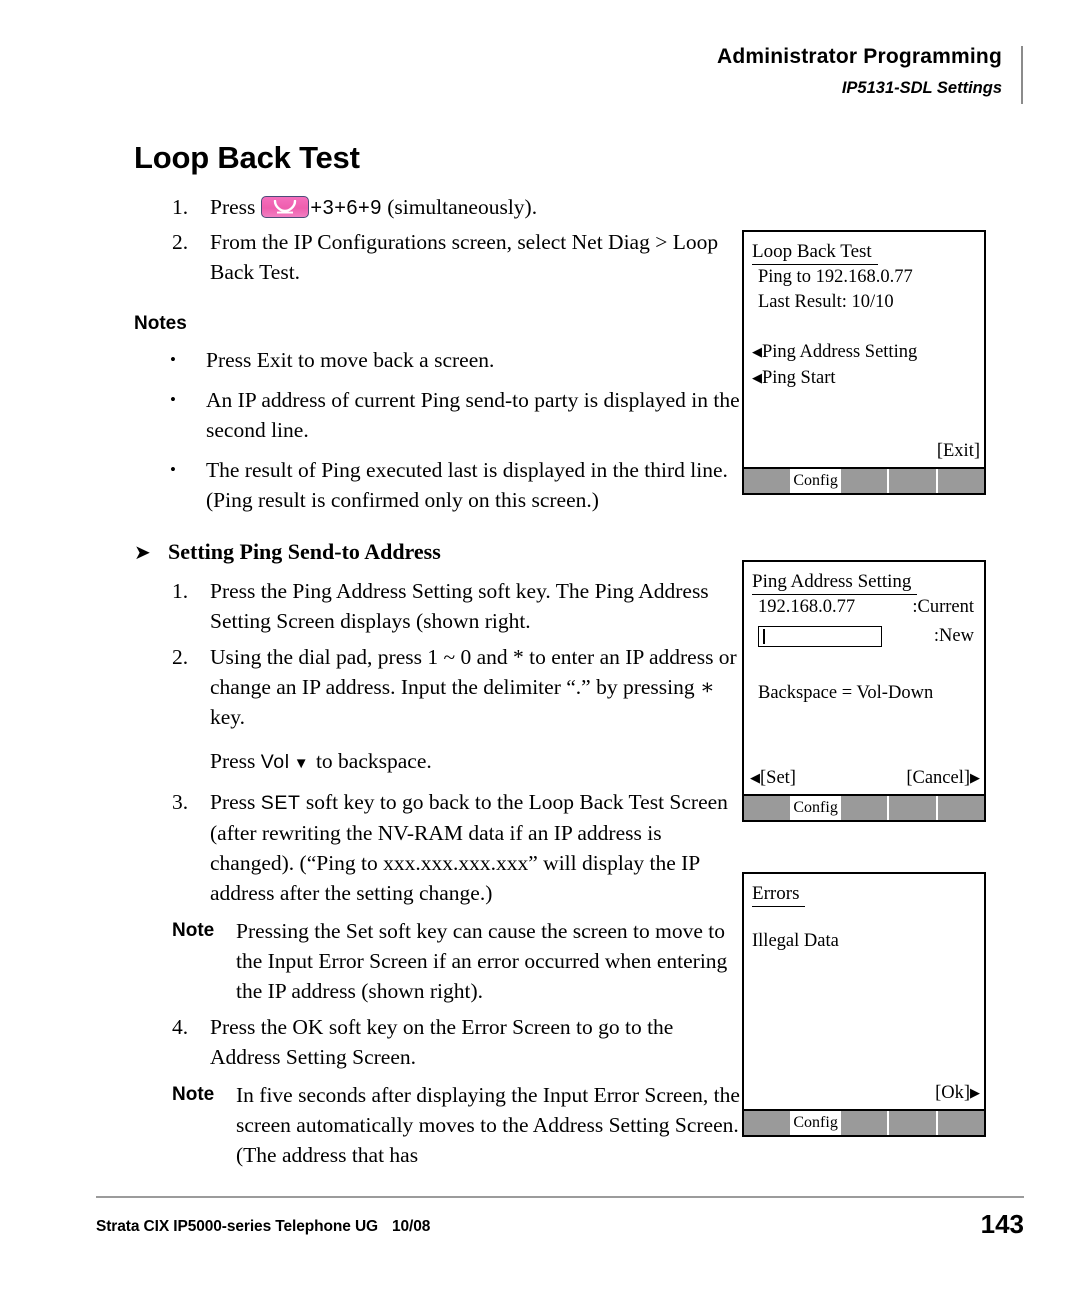  What do you see at coordinates (180, 242) in the screenshot?
I see `intro-step-2-number: 2.` at bounding box center [180, 242].